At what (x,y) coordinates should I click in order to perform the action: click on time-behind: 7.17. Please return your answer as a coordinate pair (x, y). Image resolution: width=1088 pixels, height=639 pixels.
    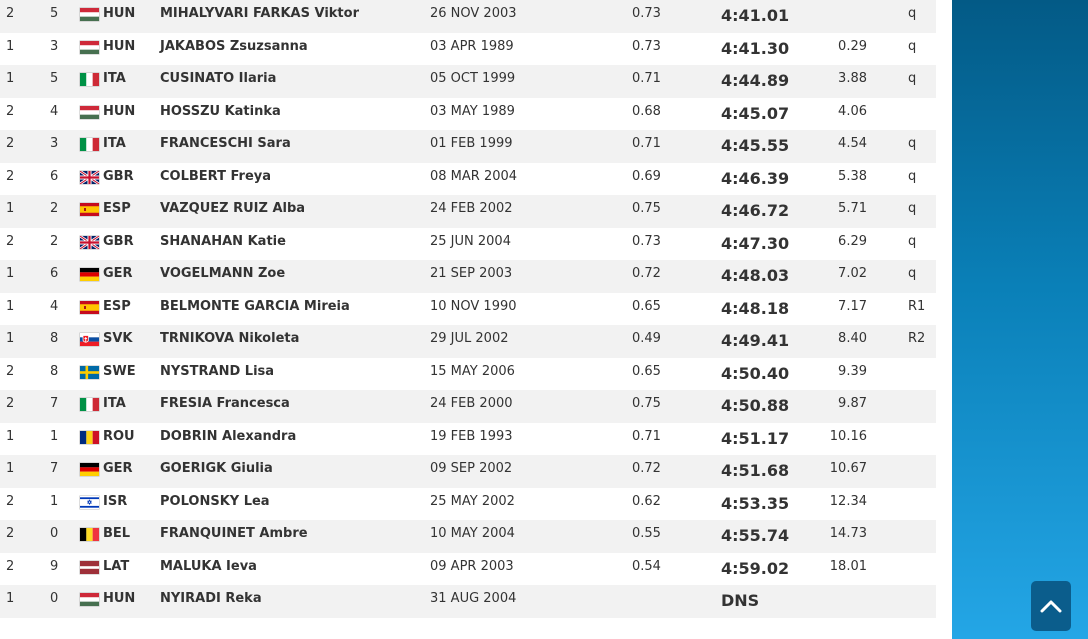
    Looking at the image, I should click on (852, 306).